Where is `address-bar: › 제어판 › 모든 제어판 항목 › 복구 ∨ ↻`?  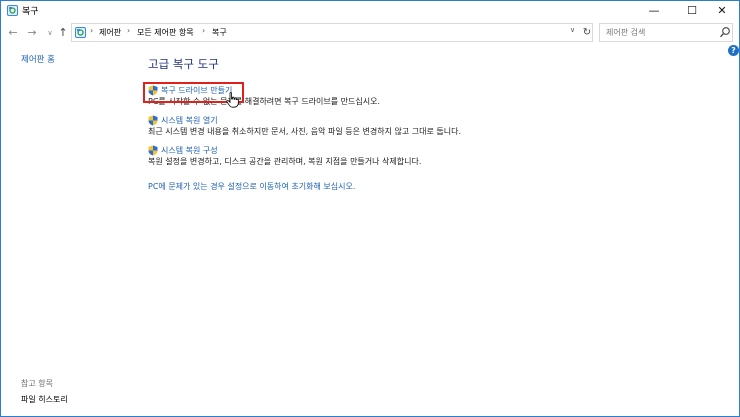 address-bar: › 제어판 › 모든 제어판 항목 › 복구 ∨ ↻ is located at coordinates (332, 32).